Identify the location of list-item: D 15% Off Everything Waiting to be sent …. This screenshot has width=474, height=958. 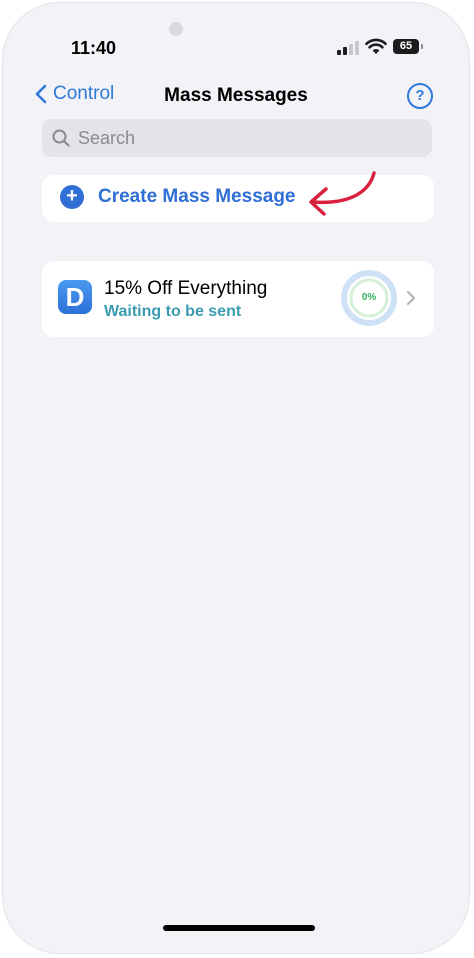
(238, 299).